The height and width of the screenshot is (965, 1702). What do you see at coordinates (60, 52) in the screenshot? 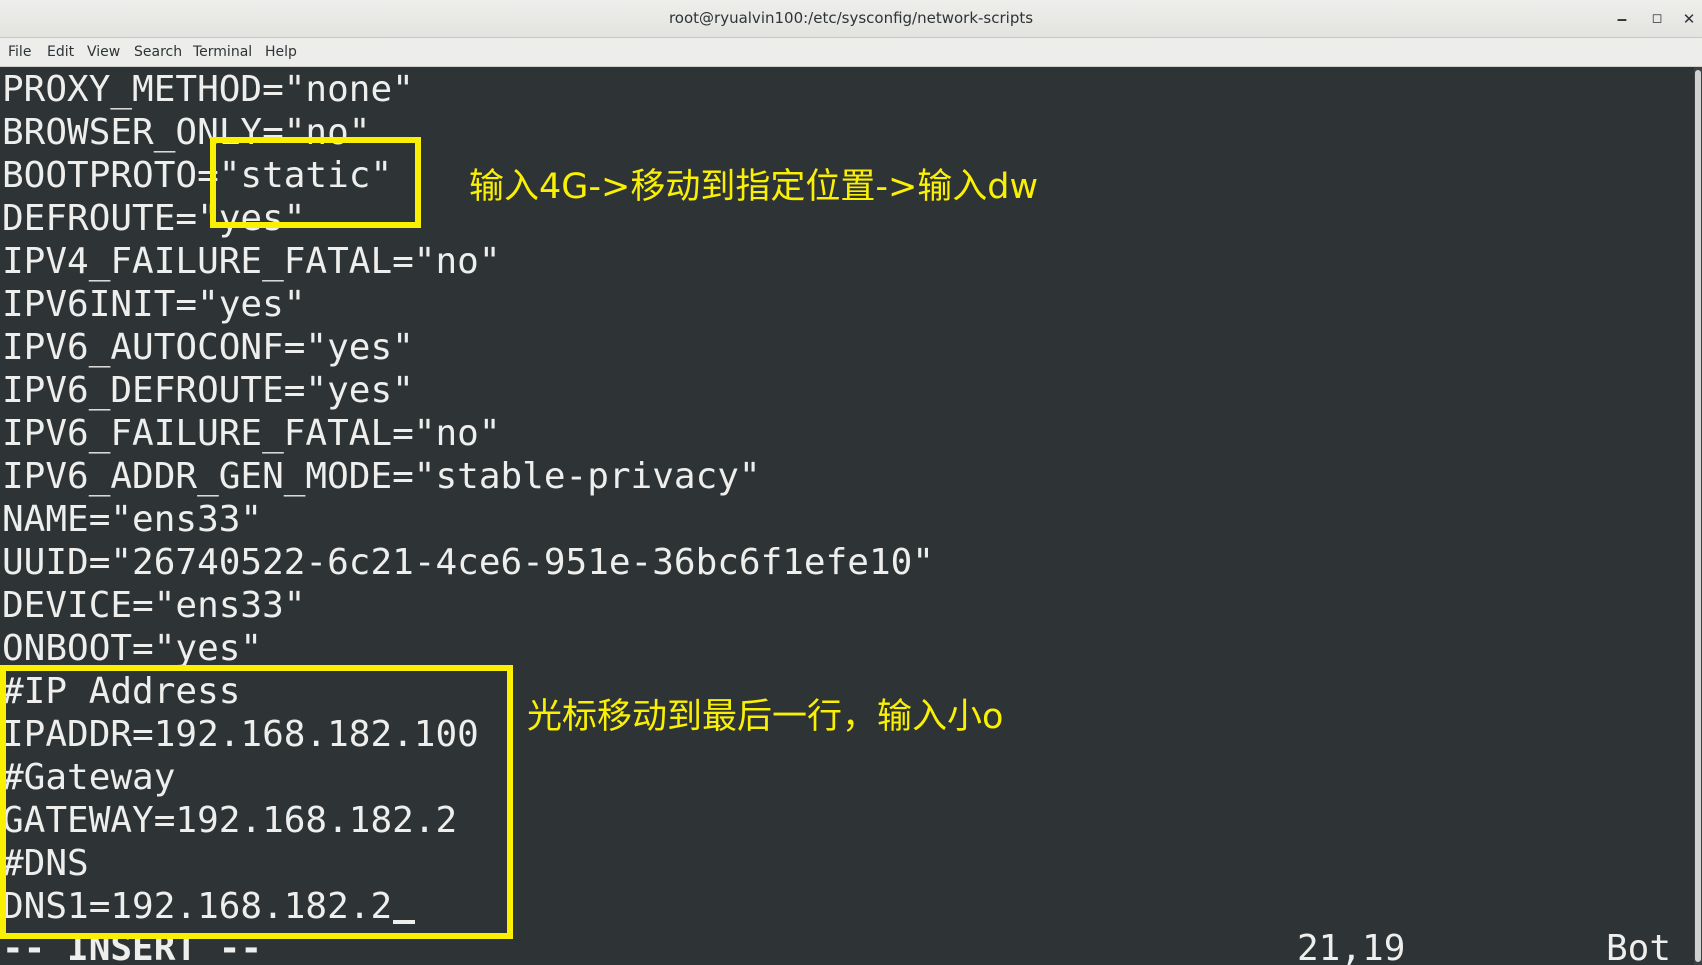
I see `menu-edit: Edit` at bounding box center [60, 52].